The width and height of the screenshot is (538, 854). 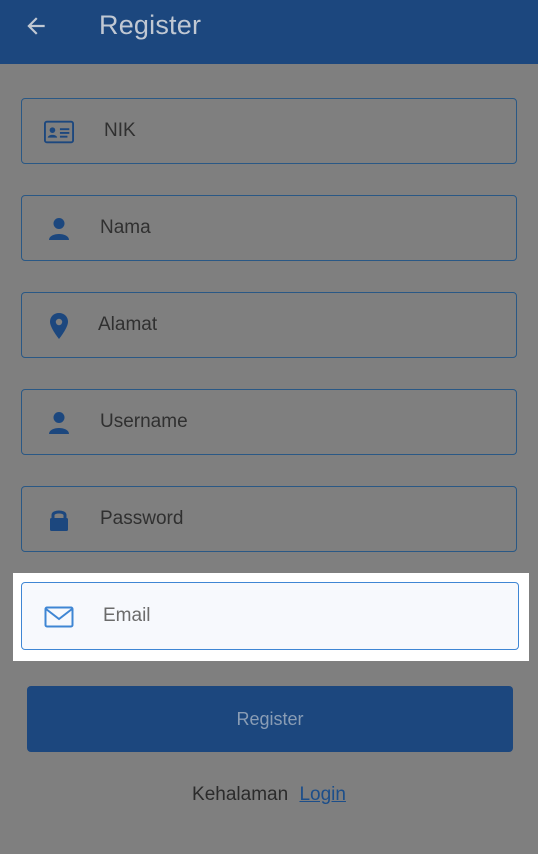 I want to click on email-field, so click(x=270, y=616).